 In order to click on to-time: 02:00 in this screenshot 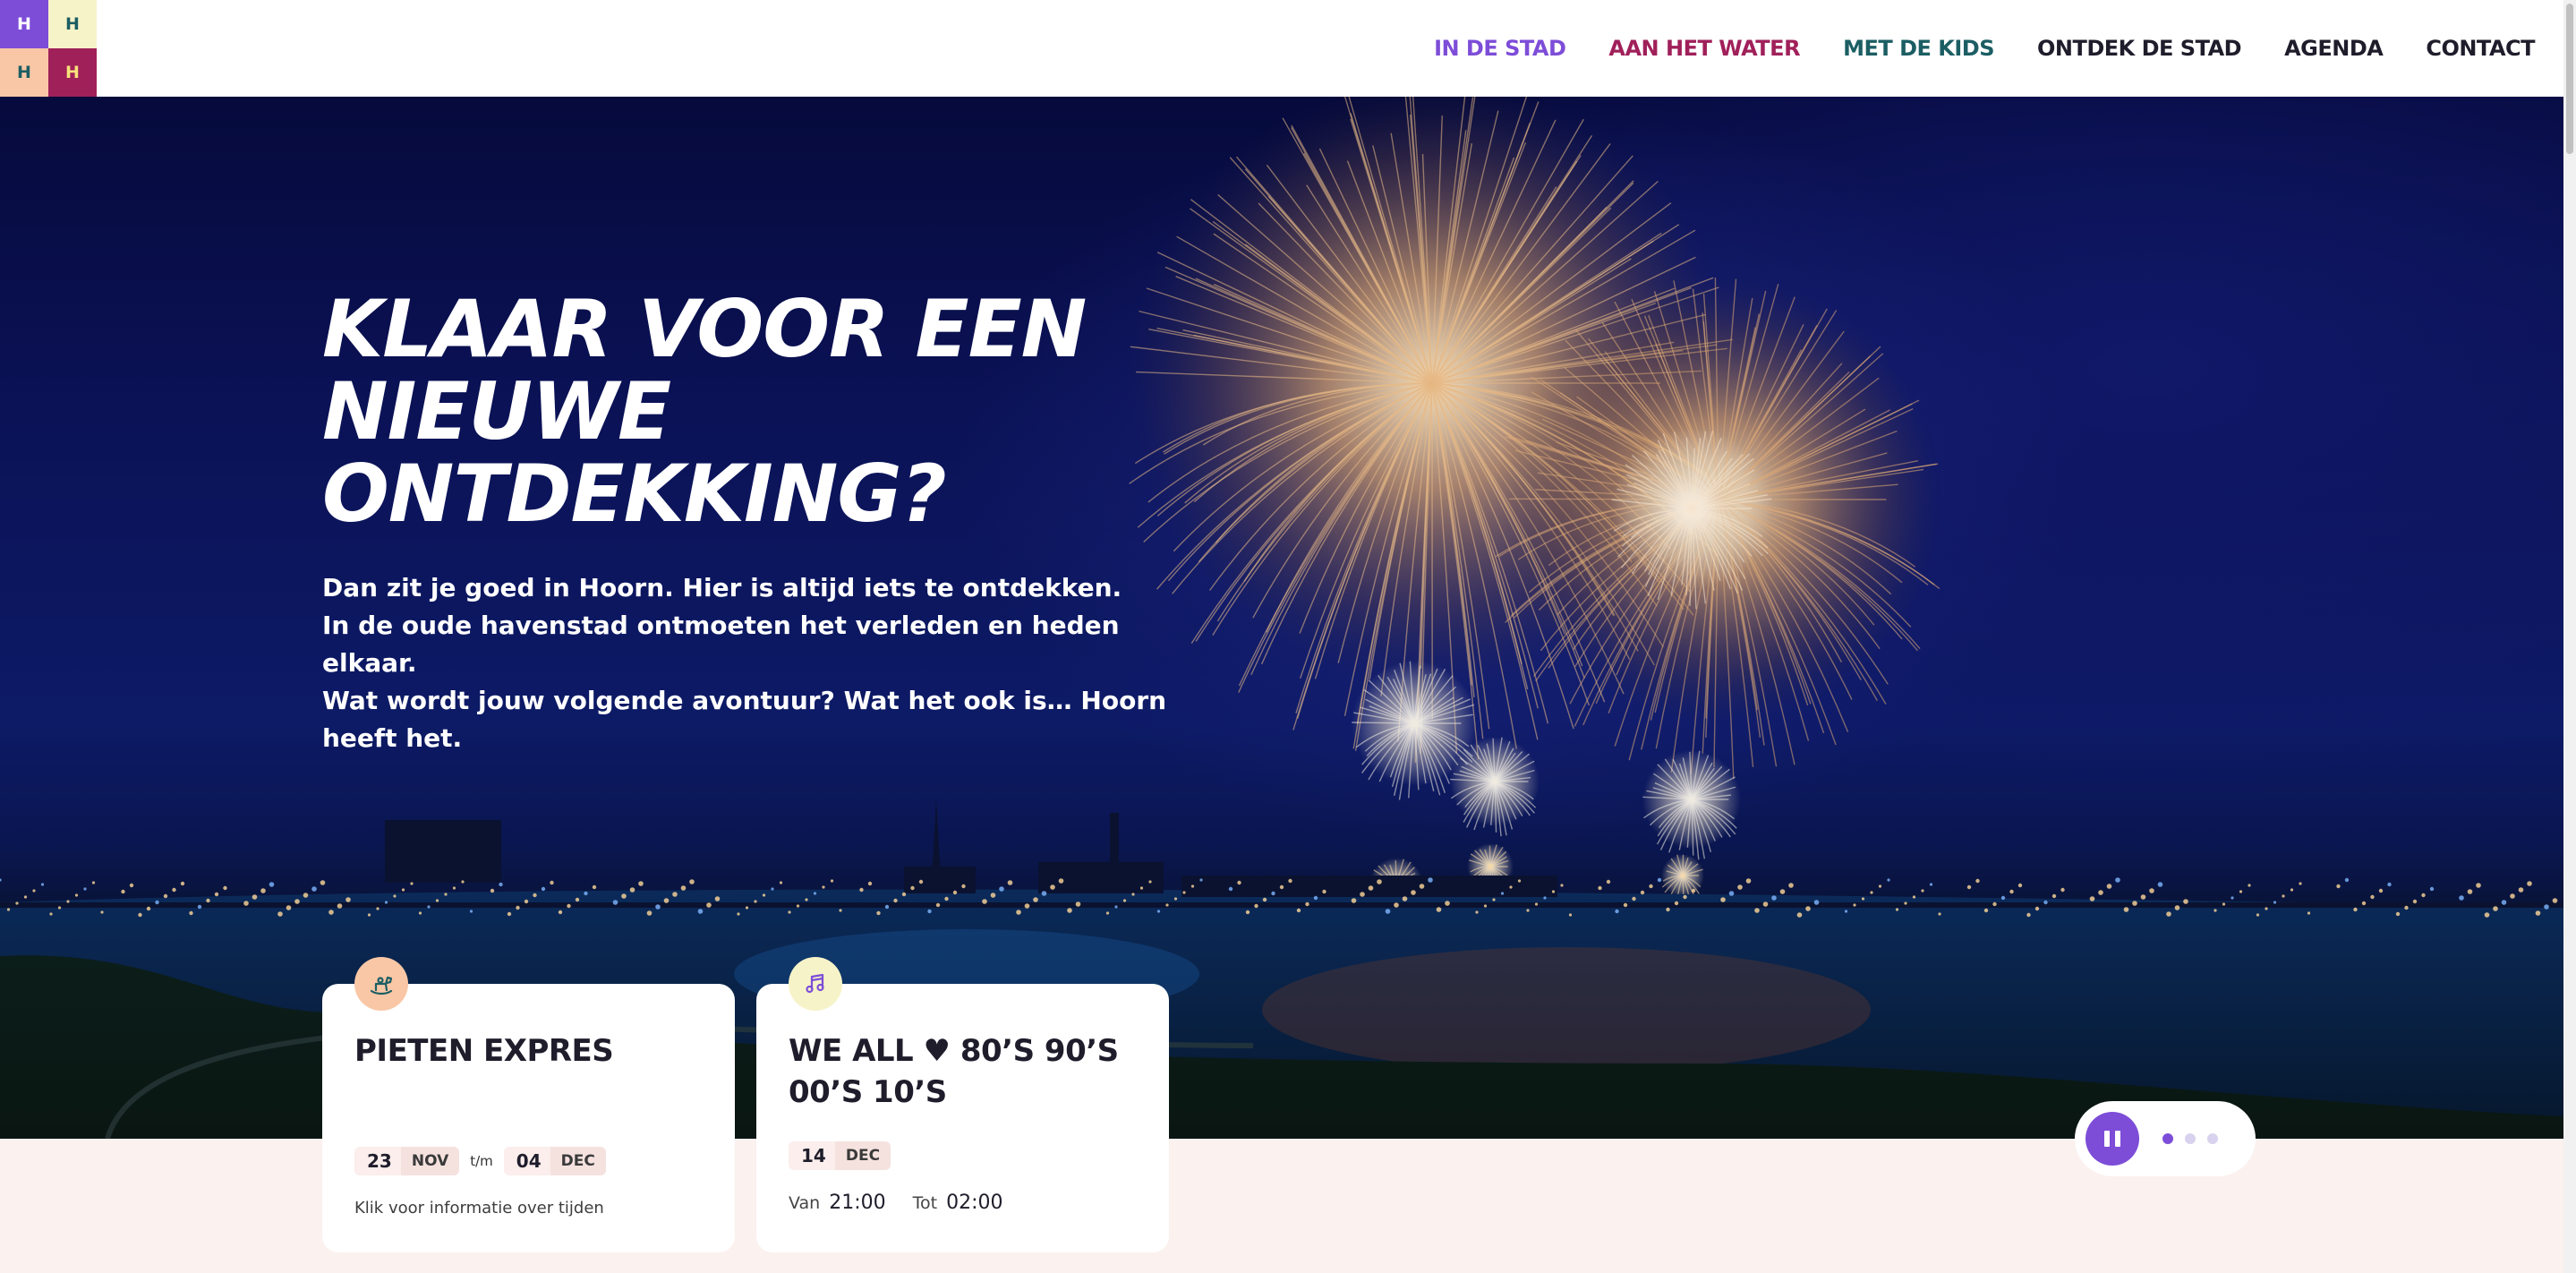, I will do `click(974, 1203)`.